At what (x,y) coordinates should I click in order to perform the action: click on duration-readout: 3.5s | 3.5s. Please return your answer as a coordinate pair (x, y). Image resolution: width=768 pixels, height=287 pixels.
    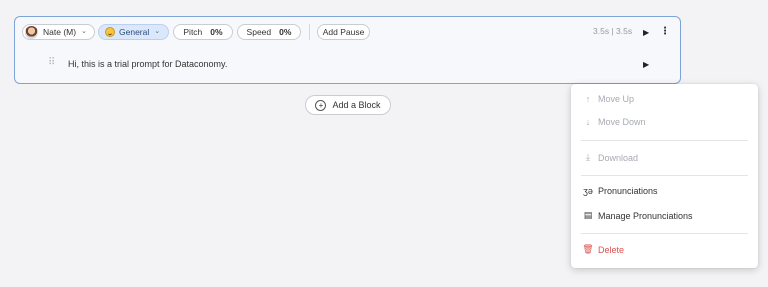
    Looking at the image, I should click on (613, 31).